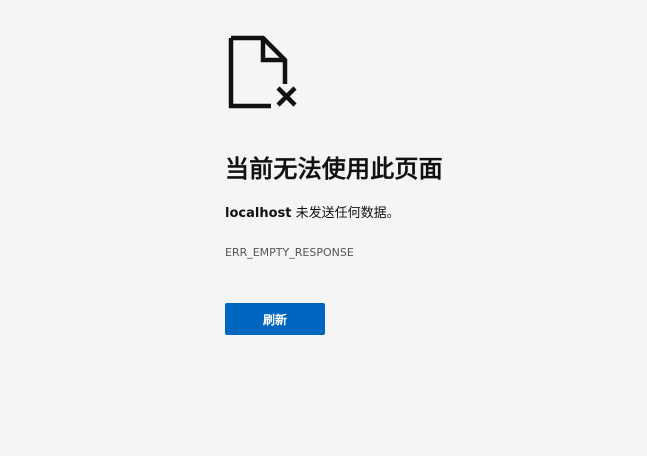 The width and height of the screenshot is (647, 456). I want to click on host-name: localhost, so click(258, 213).